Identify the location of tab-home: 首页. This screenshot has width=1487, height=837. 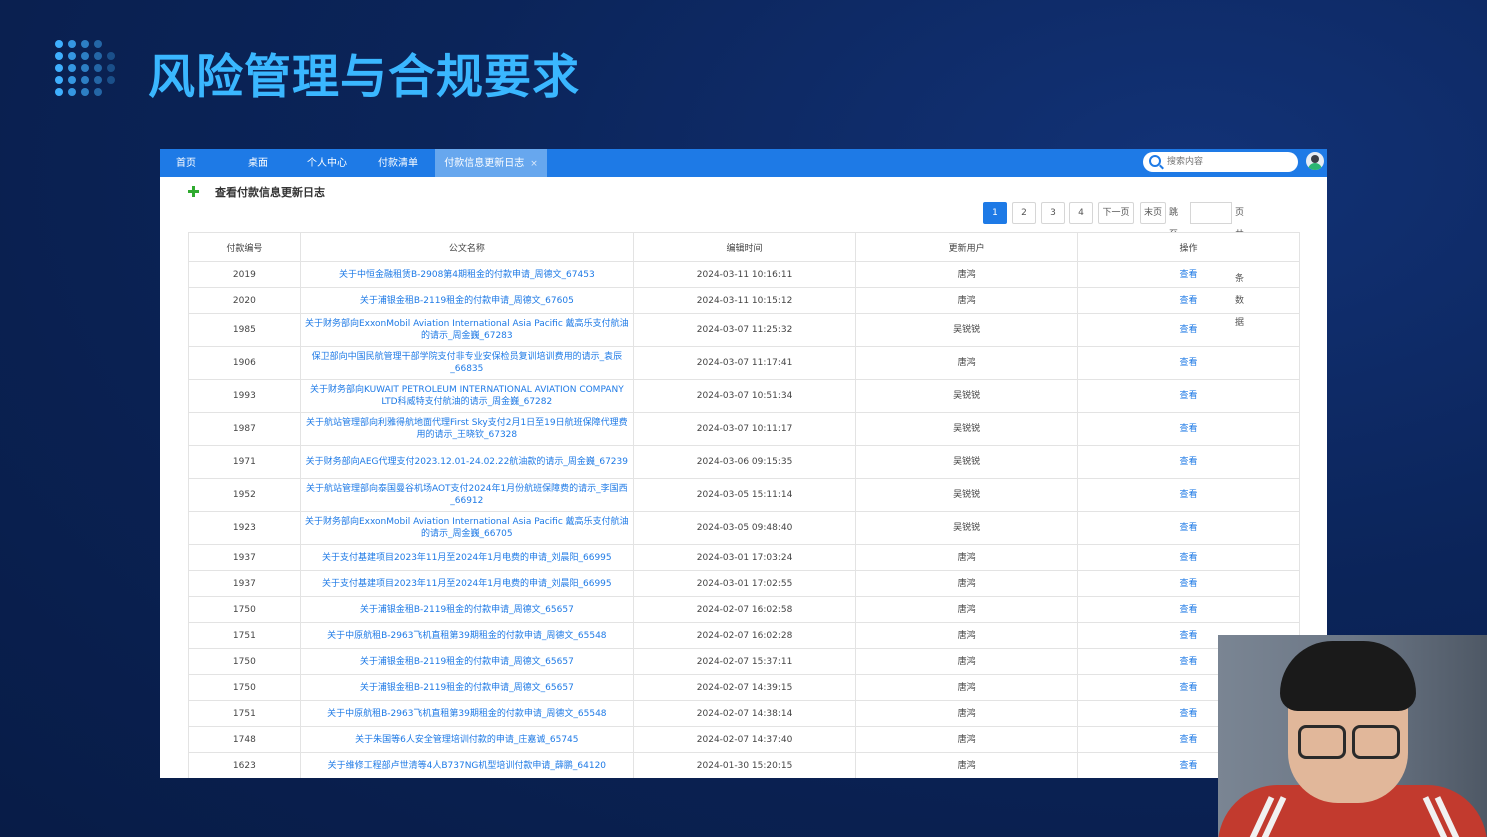
(186, 163).